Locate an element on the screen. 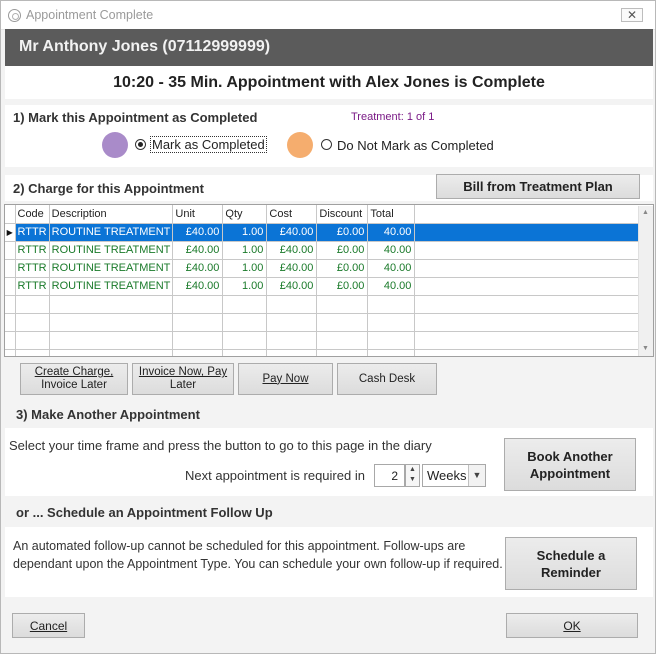 Image resolution: width=656 pixels, height=654 pixels. patient-name: Mr Anthony Jones (07112999999) is located at coordinates (145, 46).